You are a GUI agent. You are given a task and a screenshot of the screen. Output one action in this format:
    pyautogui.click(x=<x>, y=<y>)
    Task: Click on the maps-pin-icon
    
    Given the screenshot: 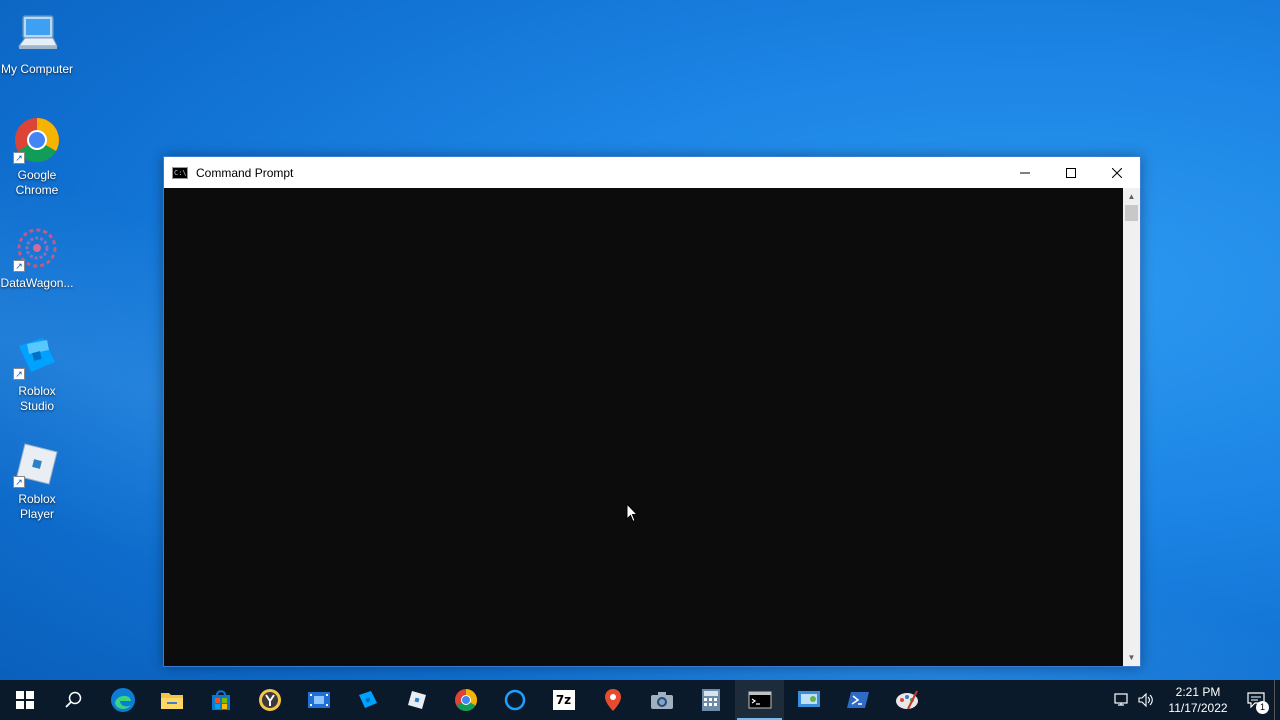 What is the action you would take?
    pyautogui.click(x=612, y=700)
    